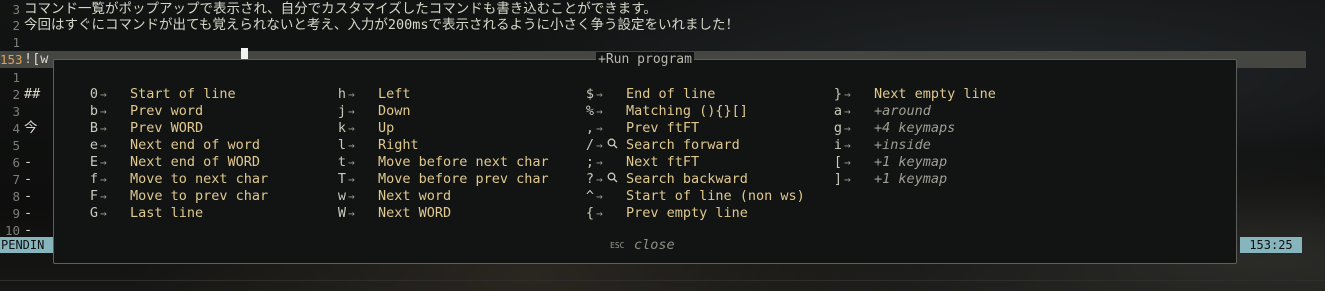 The image size is (1325, 291). I want to click on line-number: 5, so click(16, 145).